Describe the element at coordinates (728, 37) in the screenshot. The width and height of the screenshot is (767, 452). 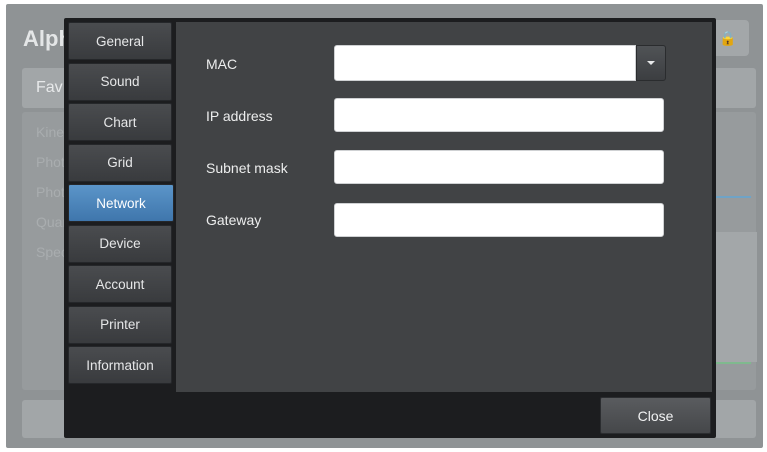
I see `lock-icon: 🔒` at that location.